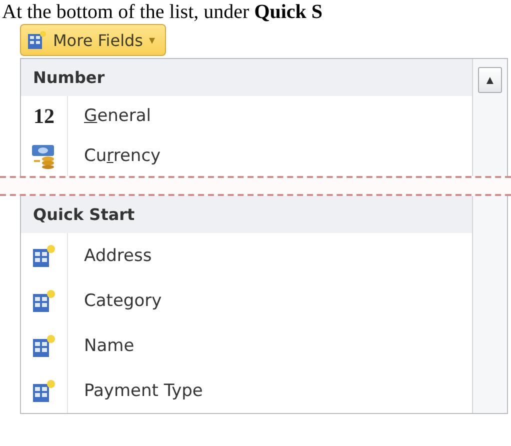 The image size is (511, 446). I want to click on money-icon, so click(44, 156).